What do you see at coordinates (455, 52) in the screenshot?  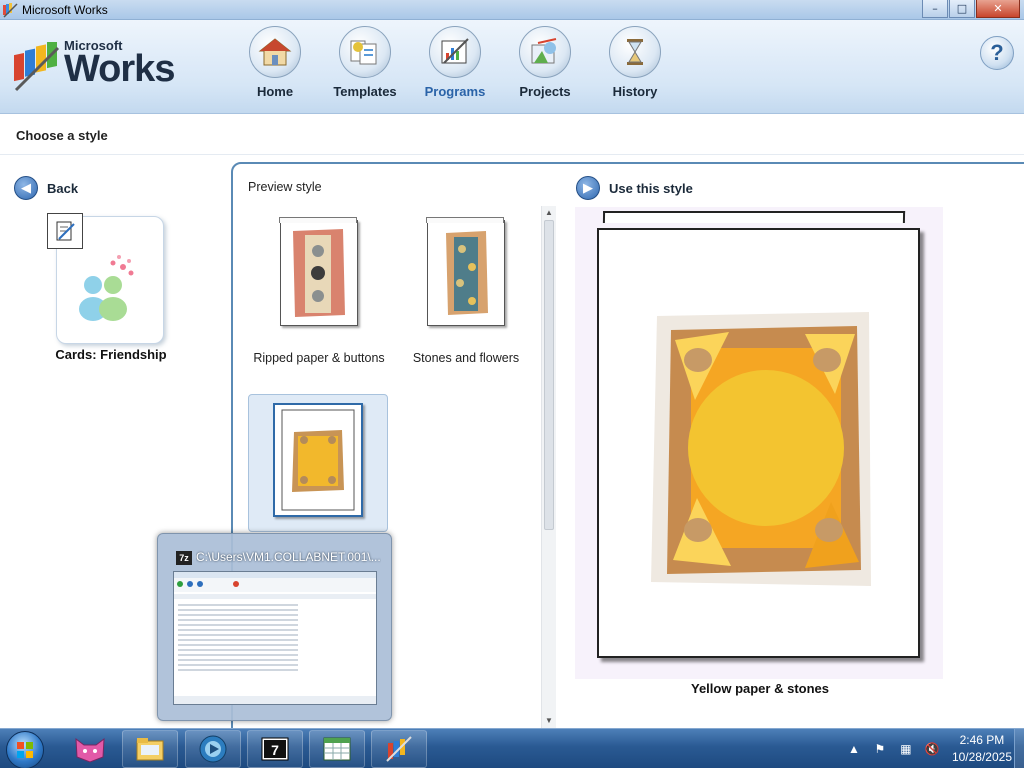 I see `programs-icon` at bounding box center [455, 52].